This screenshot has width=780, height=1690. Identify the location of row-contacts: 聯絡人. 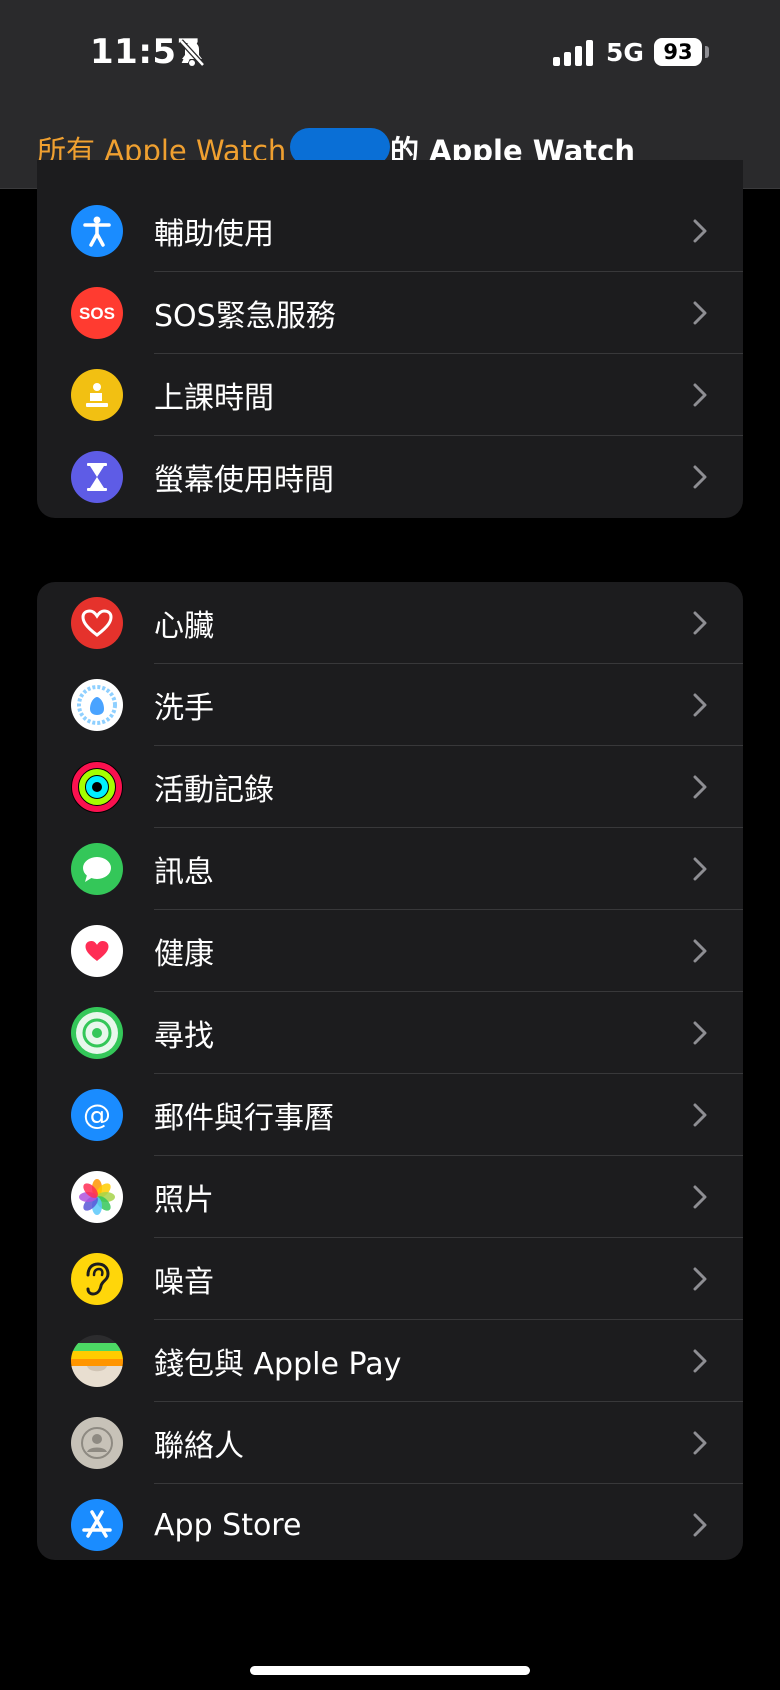
(390, 1443).